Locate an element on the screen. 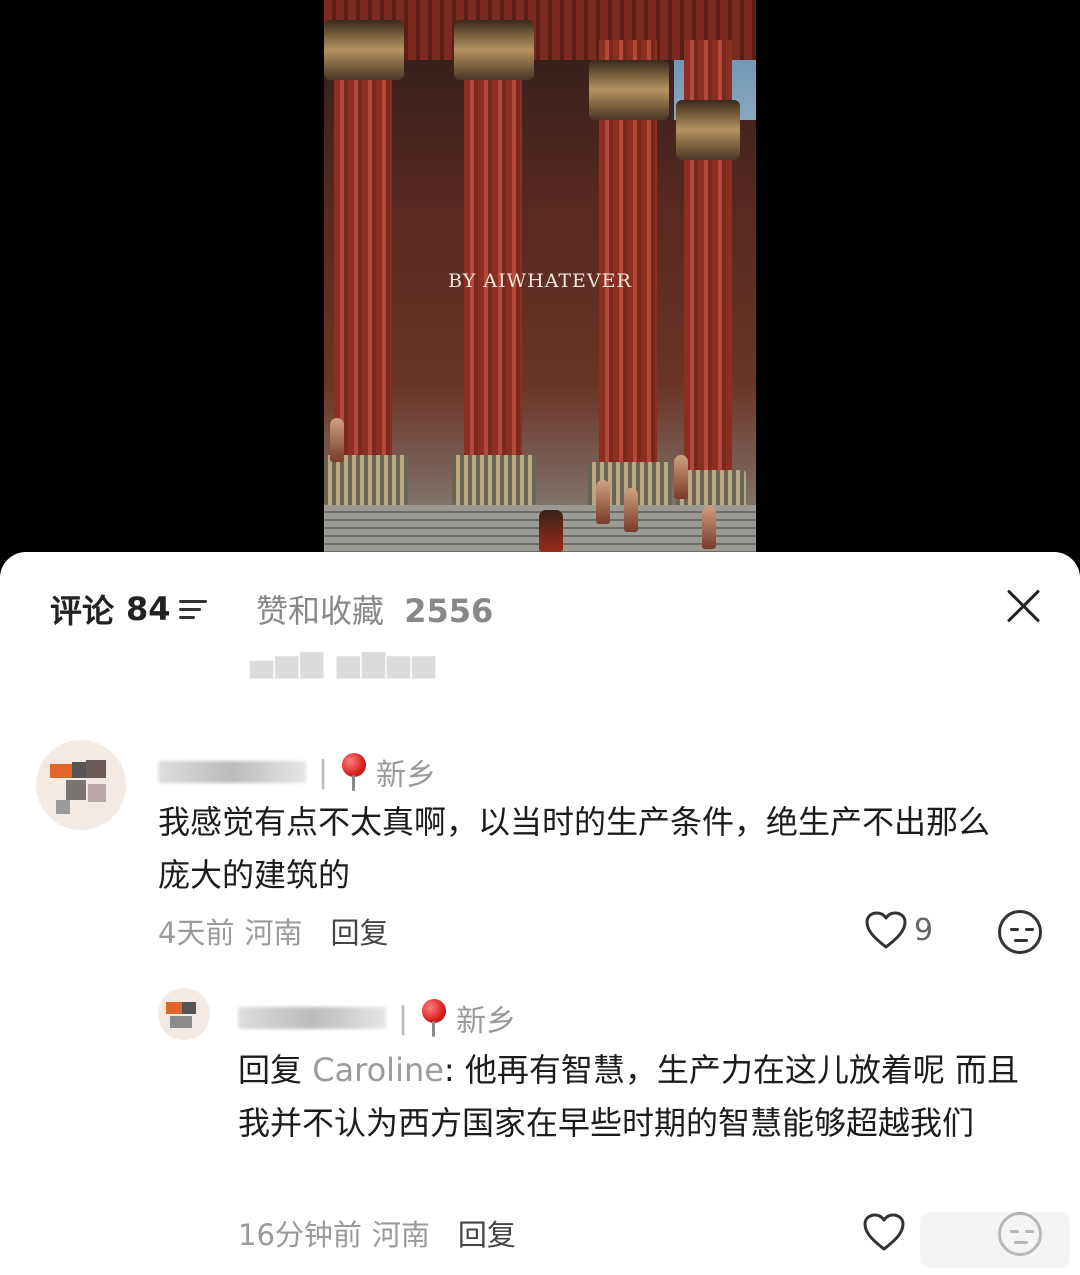 The image size is (1080, 1275). video-watermark: BY AIWHATEVER is located at coordinates (540, 281).